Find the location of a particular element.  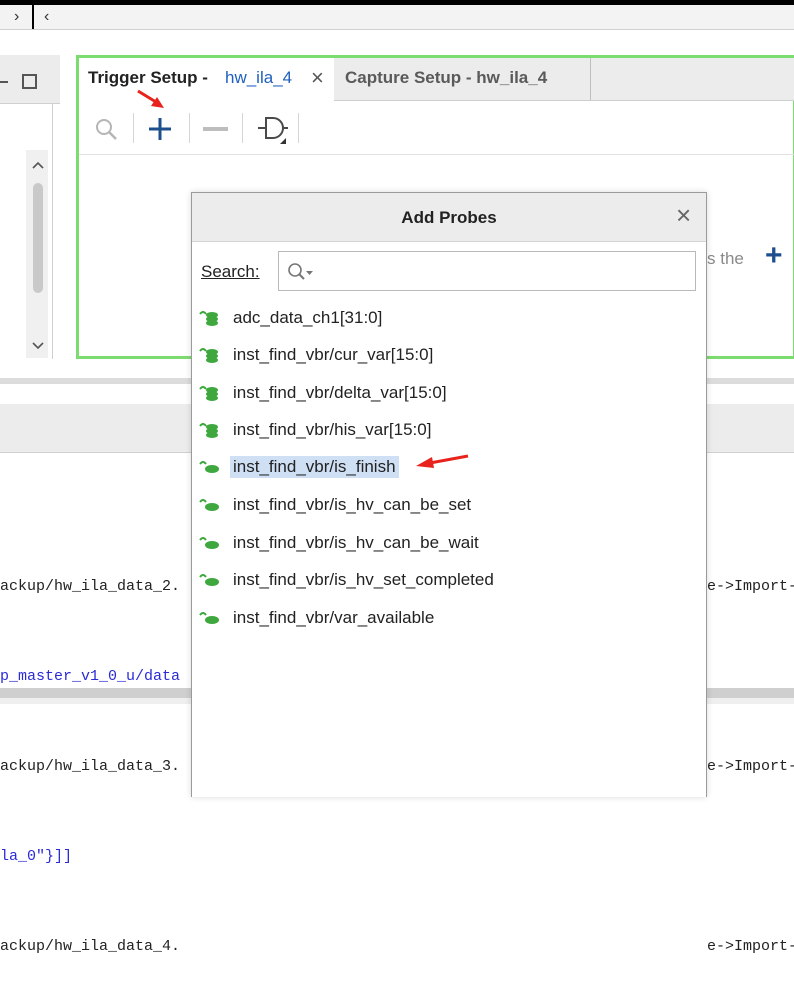

probe-label: inst_find_vbr/is_hv_set_completed is located at coordinates (363, 579).